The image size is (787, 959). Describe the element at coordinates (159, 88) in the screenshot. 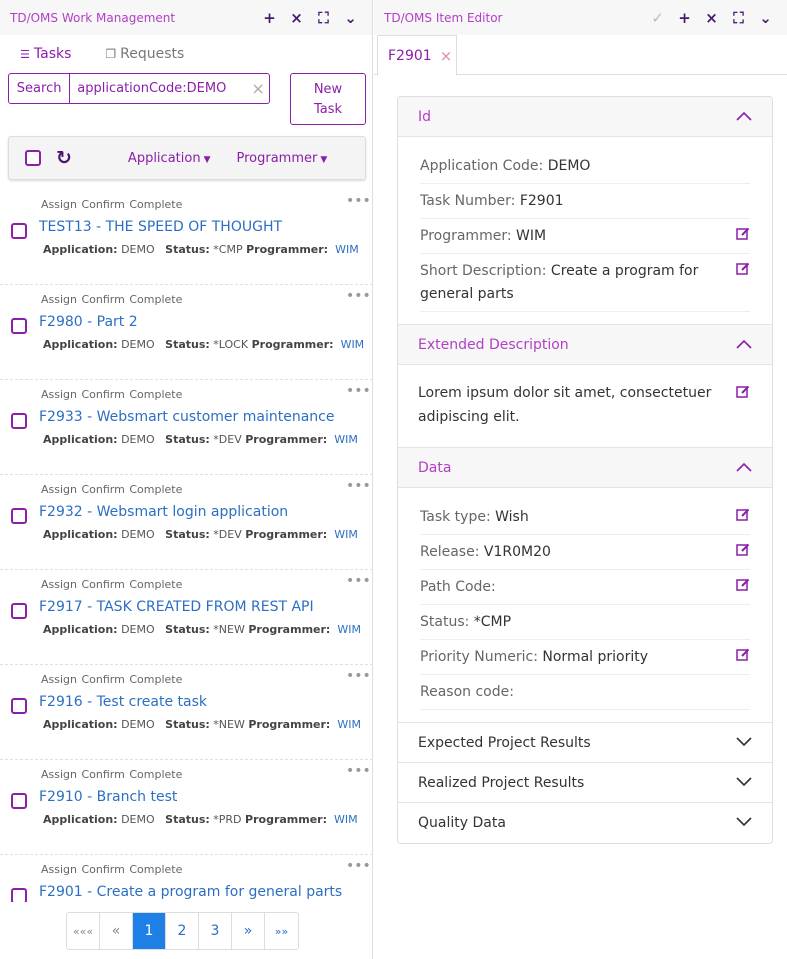

I see `search-input` at that location.